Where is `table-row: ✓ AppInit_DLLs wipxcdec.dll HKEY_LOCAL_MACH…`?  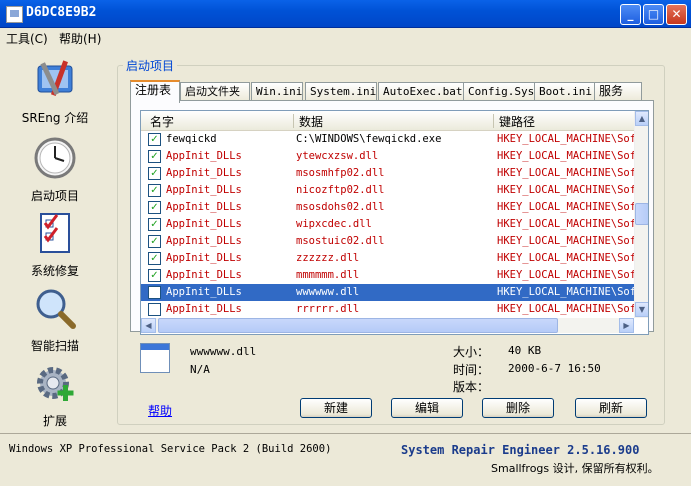 table-row: ✓ AppInit_DLLs wipxcdec.dll HKEY_LOCAL_MACH… is located at coordinates (387, 224).